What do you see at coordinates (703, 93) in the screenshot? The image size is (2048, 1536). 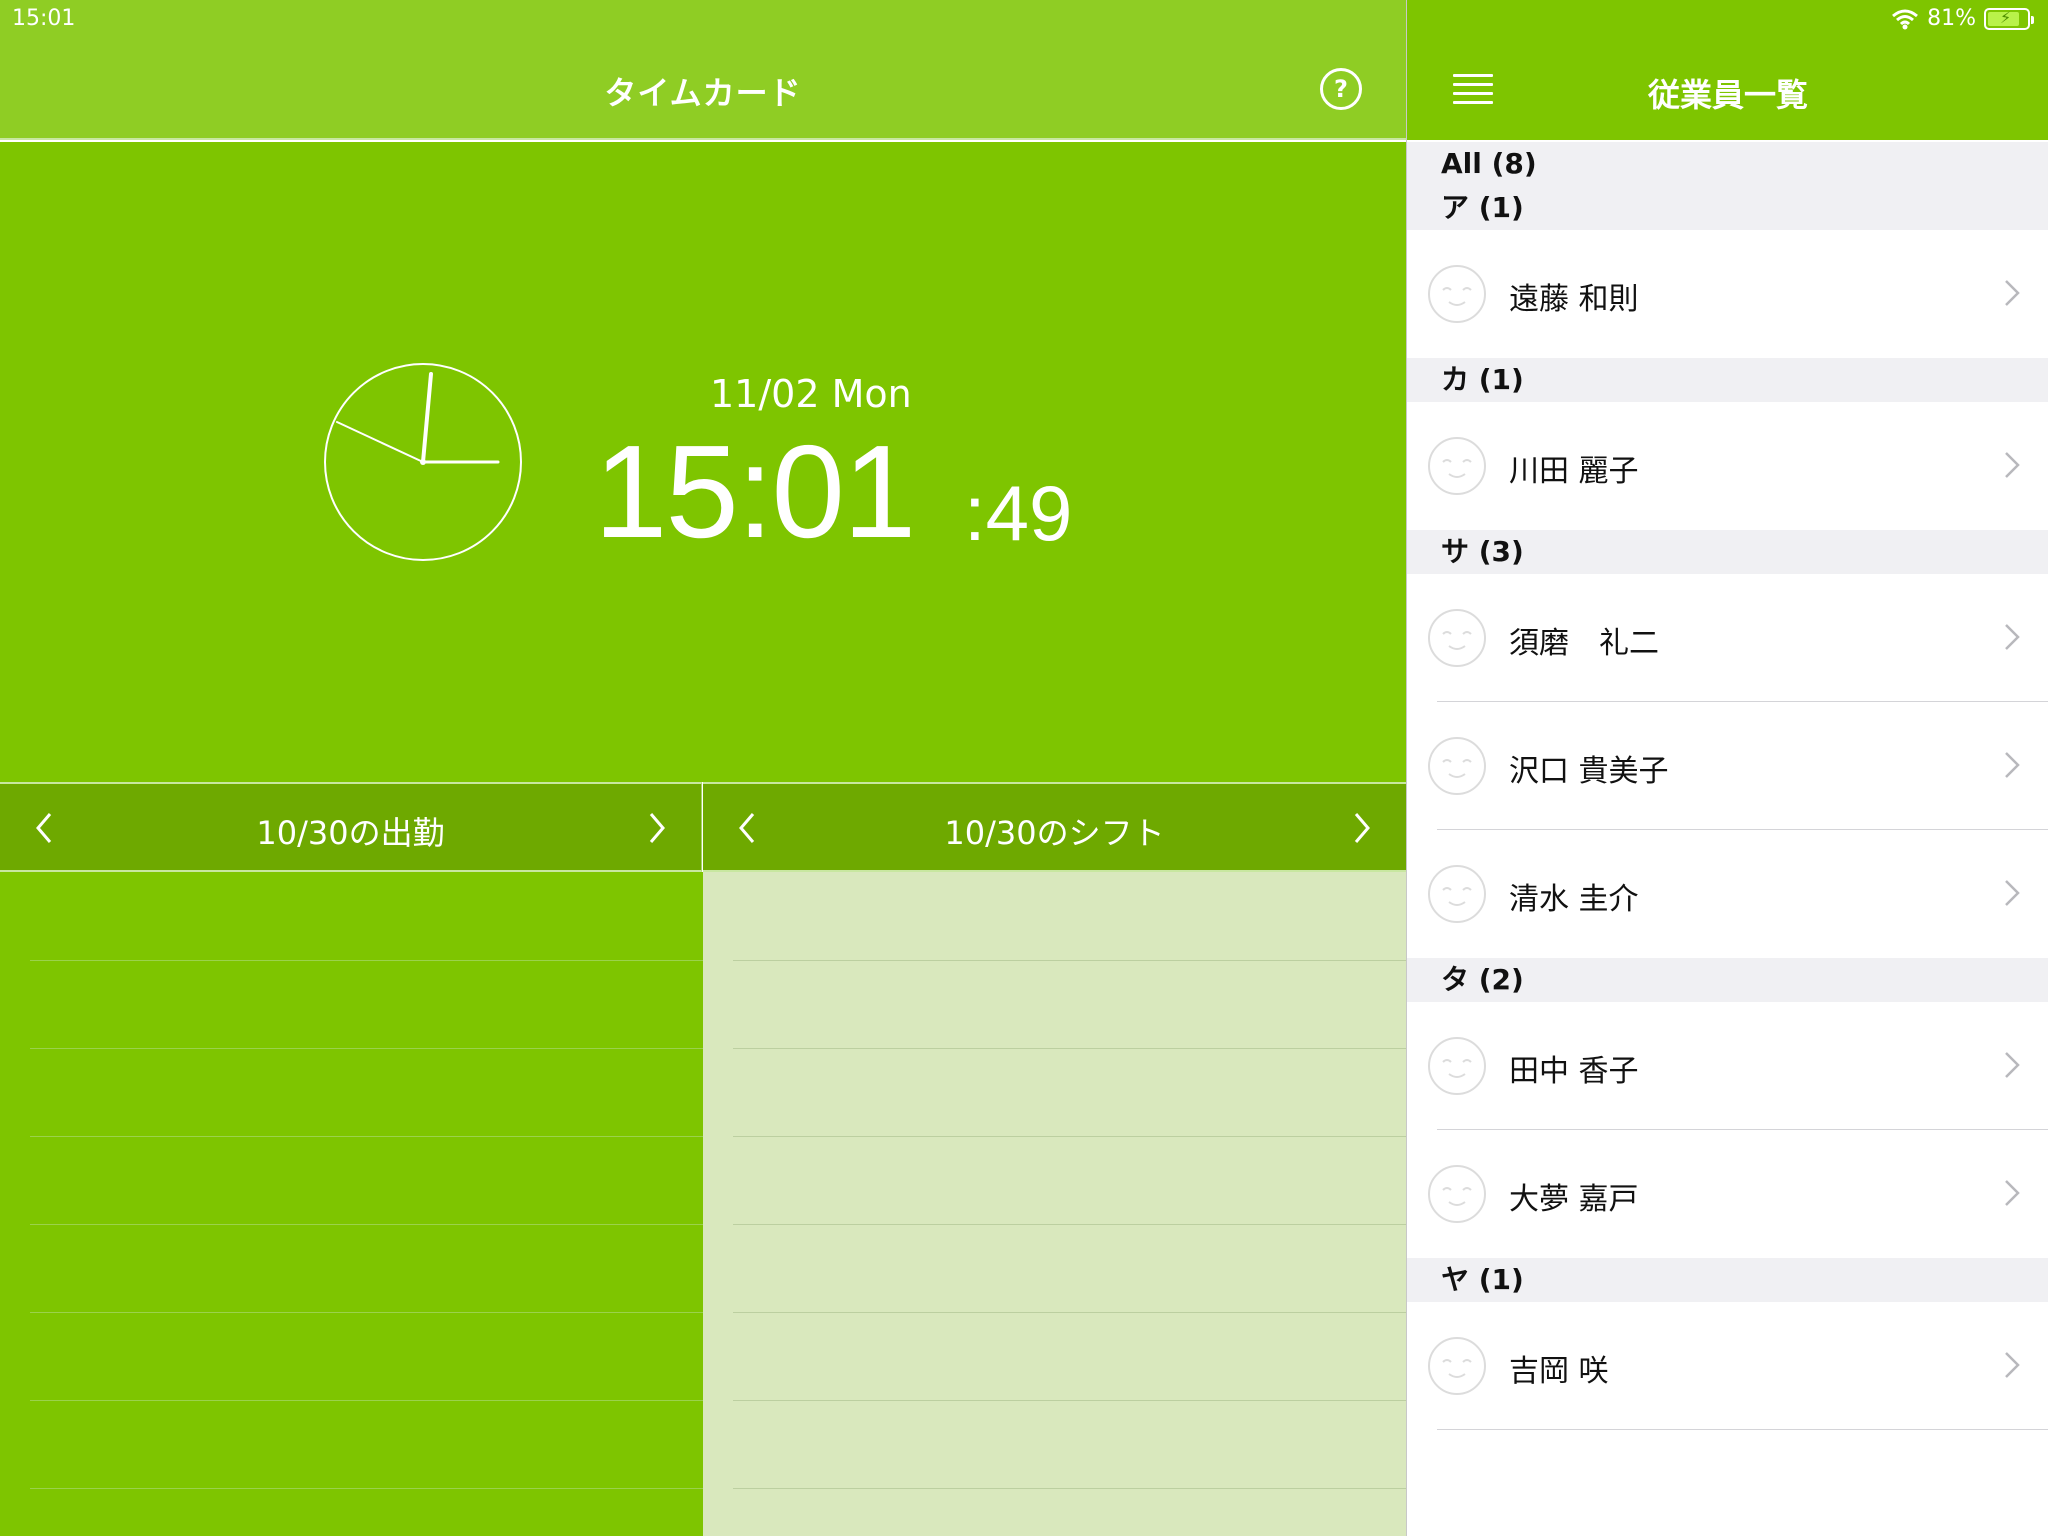 I see `page-title: タイムカード` at bounding box center [703, 93].